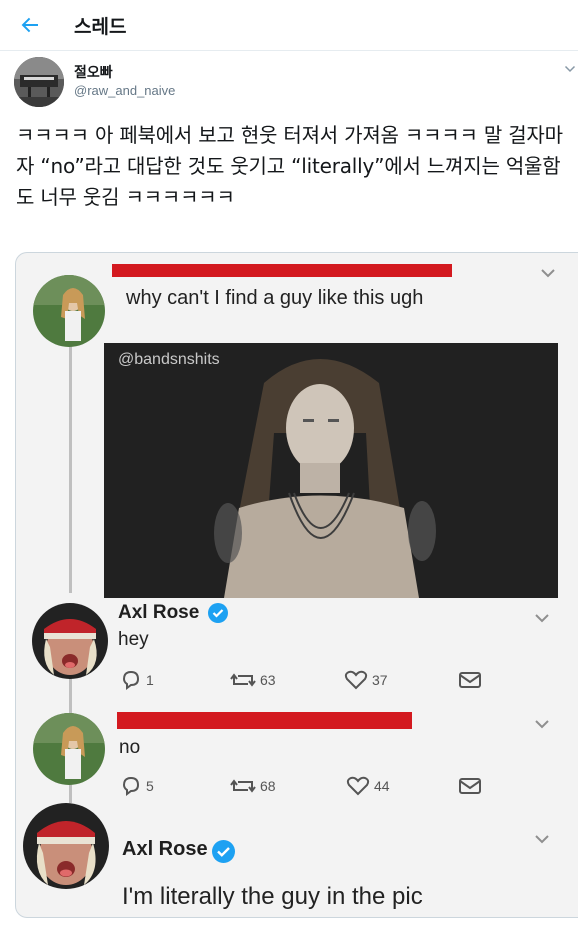  Describe the element at coordinates (150, 680) in the screenshot. I see `reply-count-value: 1` at that location.